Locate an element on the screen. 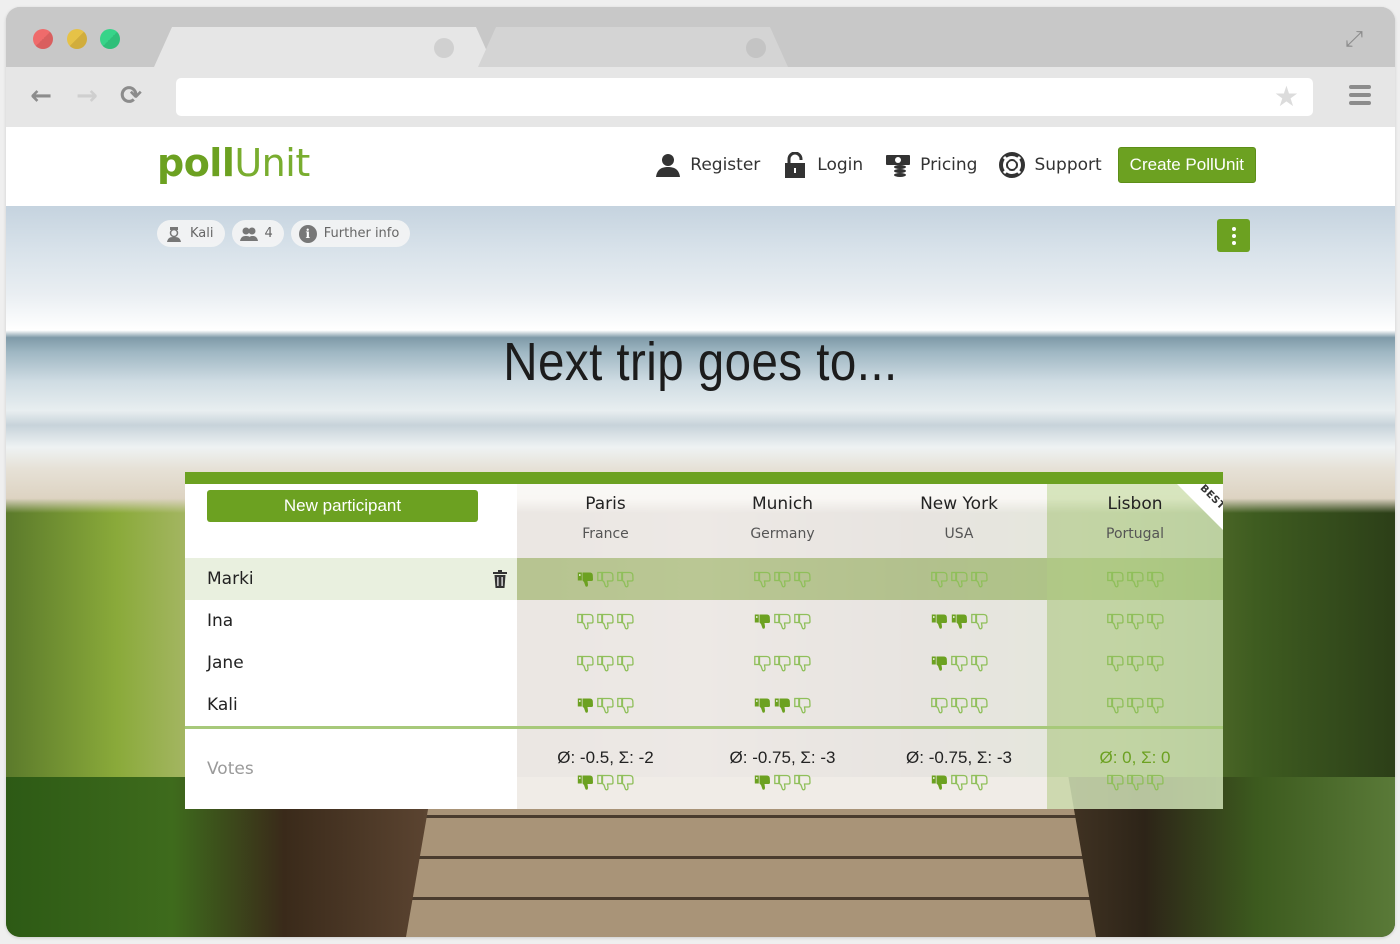 This screenshot has width=1400, height=944. pollunit-logo: pollUnit is located at coordinates (233, 163).